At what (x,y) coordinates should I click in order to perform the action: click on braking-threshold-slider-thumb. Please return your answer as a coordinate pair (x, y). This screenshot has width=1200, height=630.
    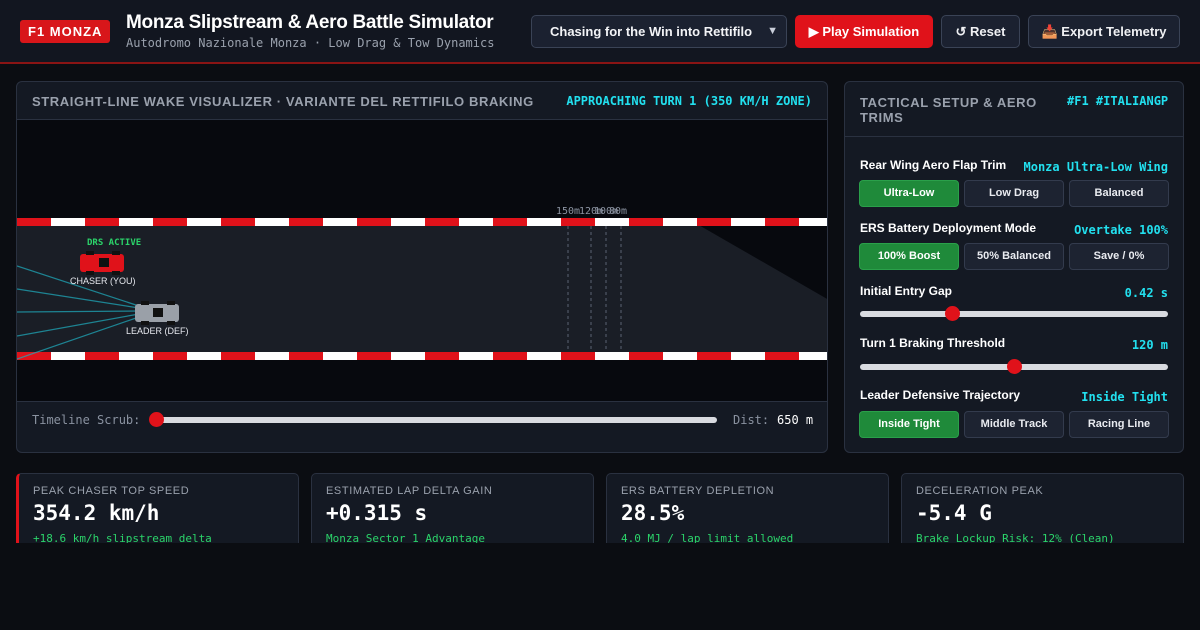
    Looking at the image, I should click on (1014, 366).